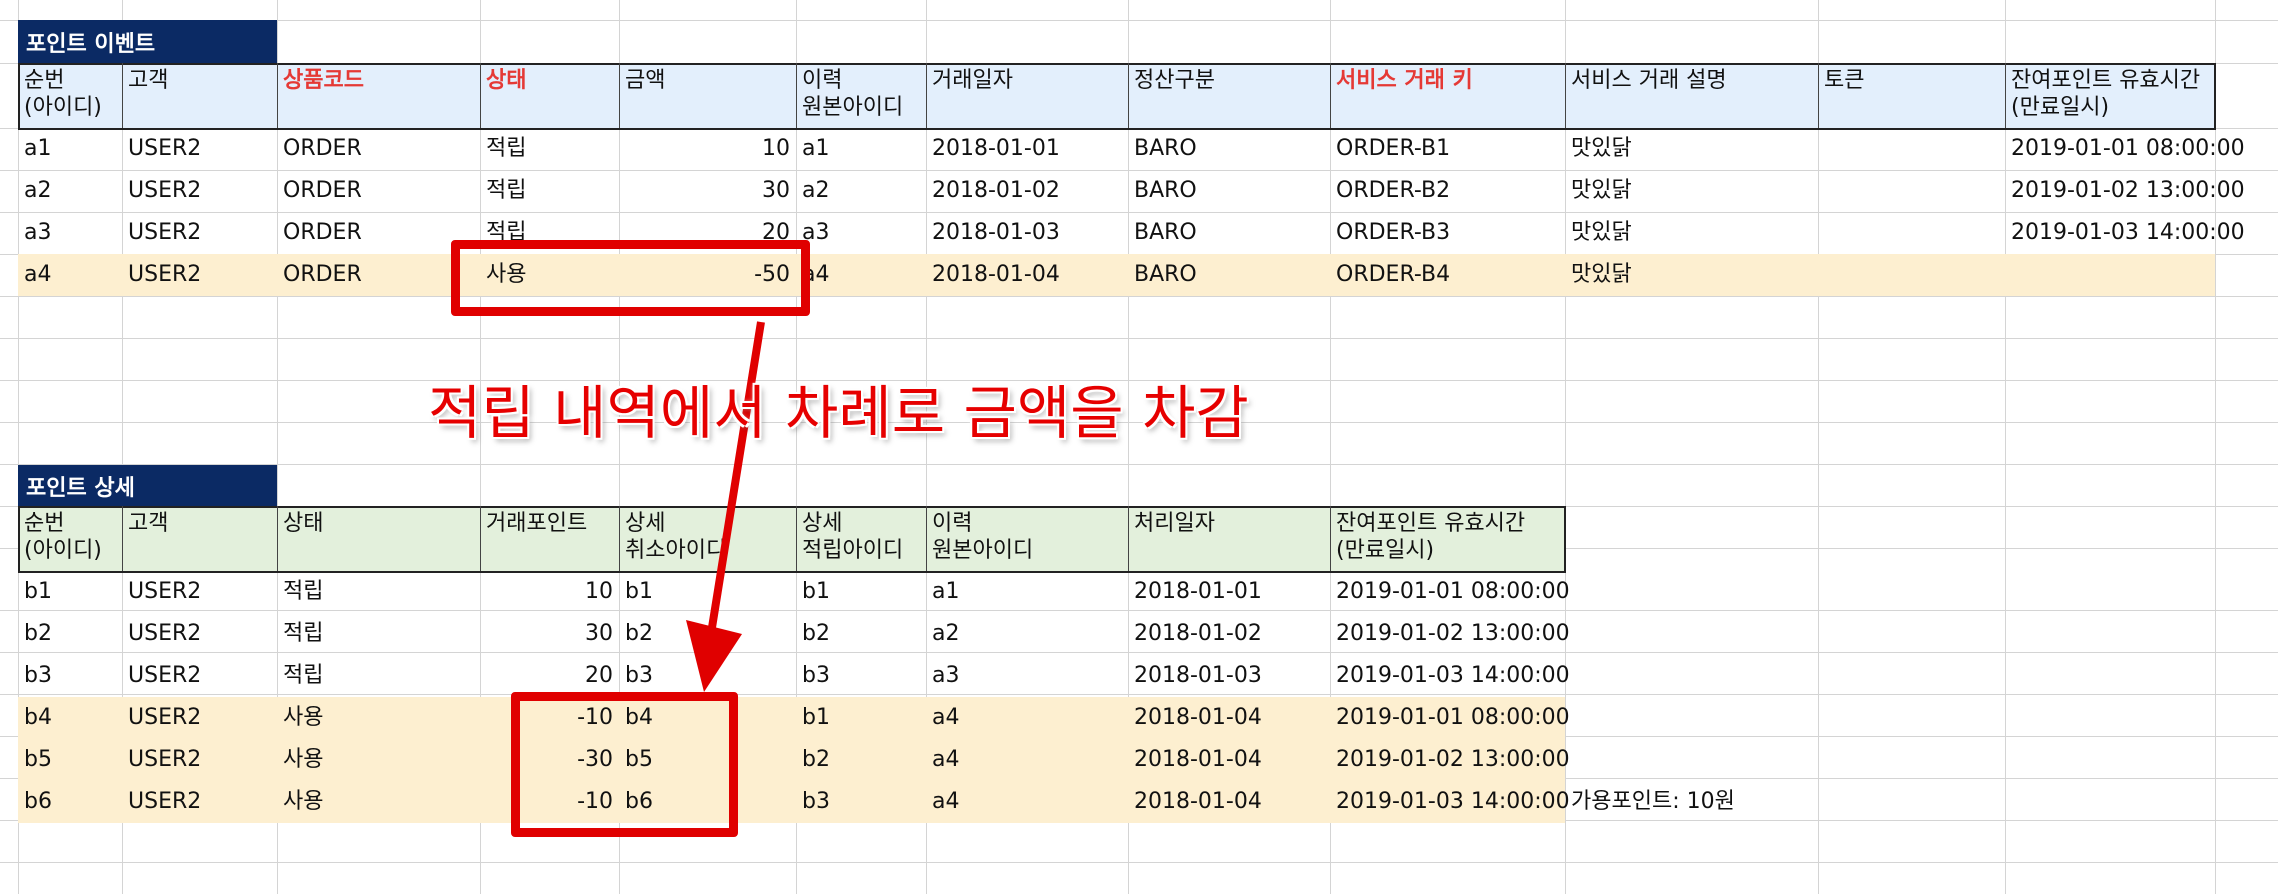  What do you see at coordinates (549, 592) in the screenshot?
I see `detail-table-cell: 10` at bounding box center [549, 592].